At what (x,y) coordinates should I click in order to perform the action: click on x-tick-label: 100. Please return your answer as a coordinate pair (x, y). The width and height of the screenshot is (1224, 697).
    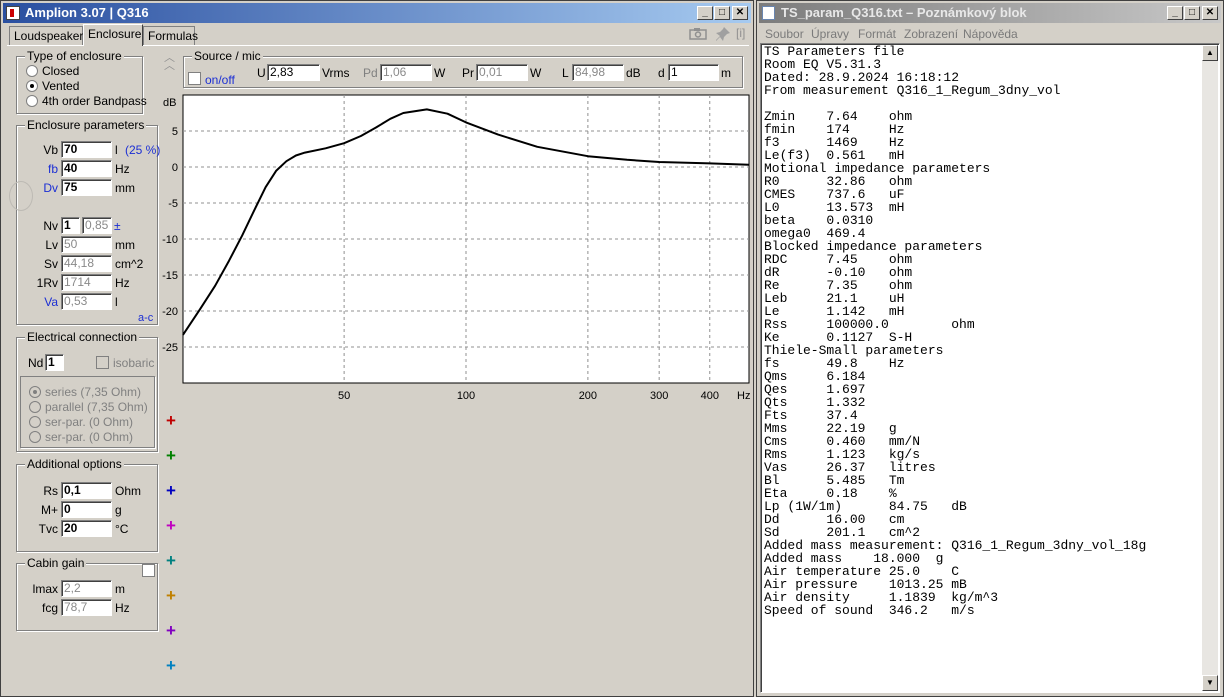
    Looking at the image, I should click on (466, 396).